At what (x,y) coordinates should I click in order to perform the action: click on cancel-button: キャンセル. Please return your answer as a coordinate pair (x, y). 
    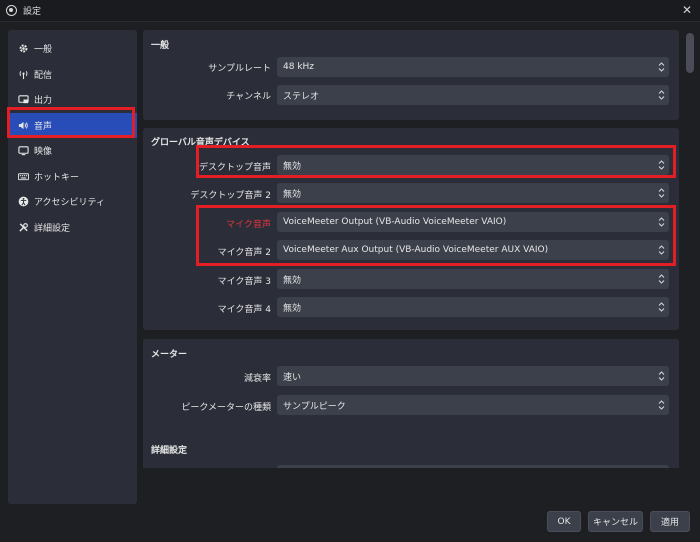
    Looking at the image, I should click on (615, 521).